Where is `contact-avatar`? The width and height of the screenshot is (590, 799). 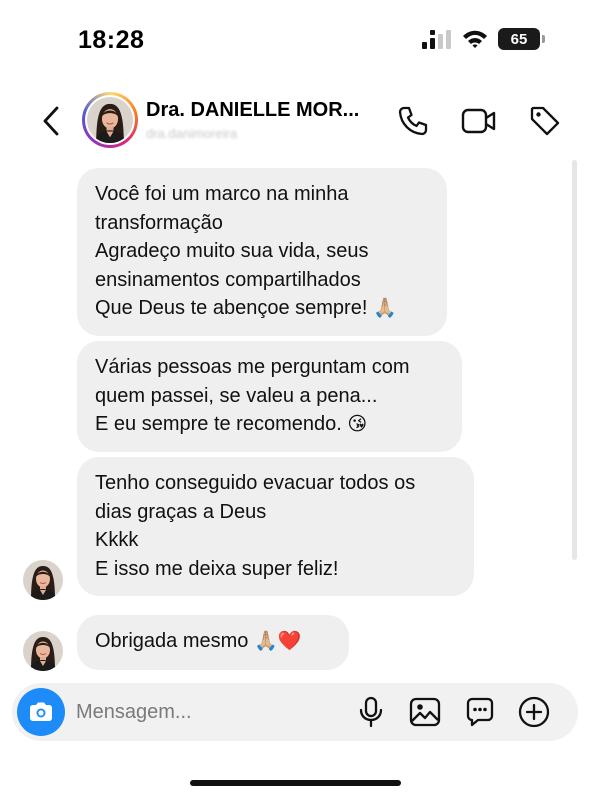 contact-avatar is located at coordinates (110, 120).